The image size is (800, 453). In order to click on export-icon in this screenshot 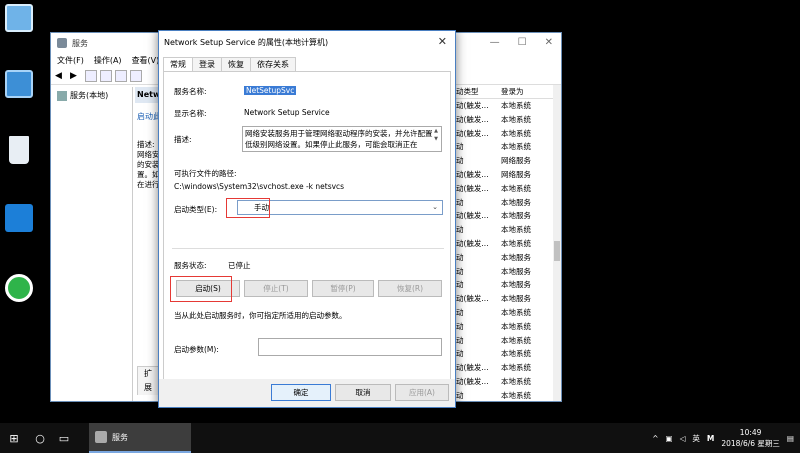, I will do `click(136, 75)`.